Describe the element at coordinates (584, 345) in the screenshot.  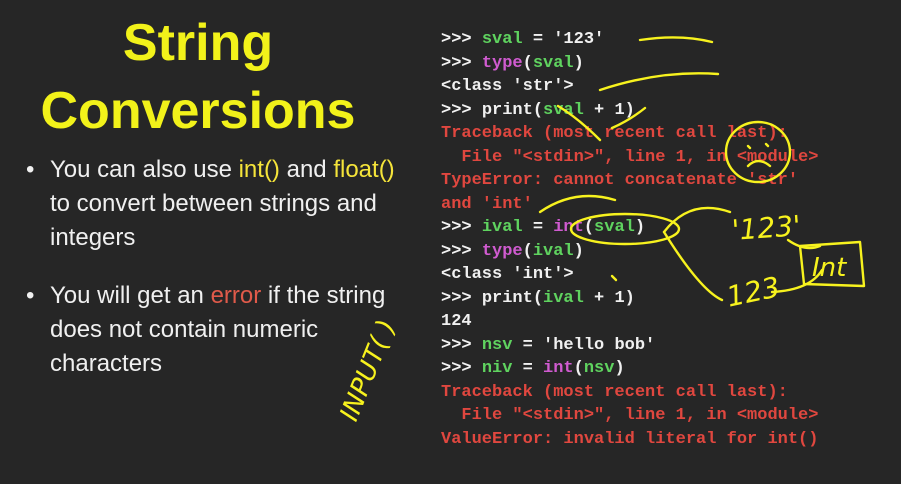
I see `code-token: = 'hello bob'` at that location.